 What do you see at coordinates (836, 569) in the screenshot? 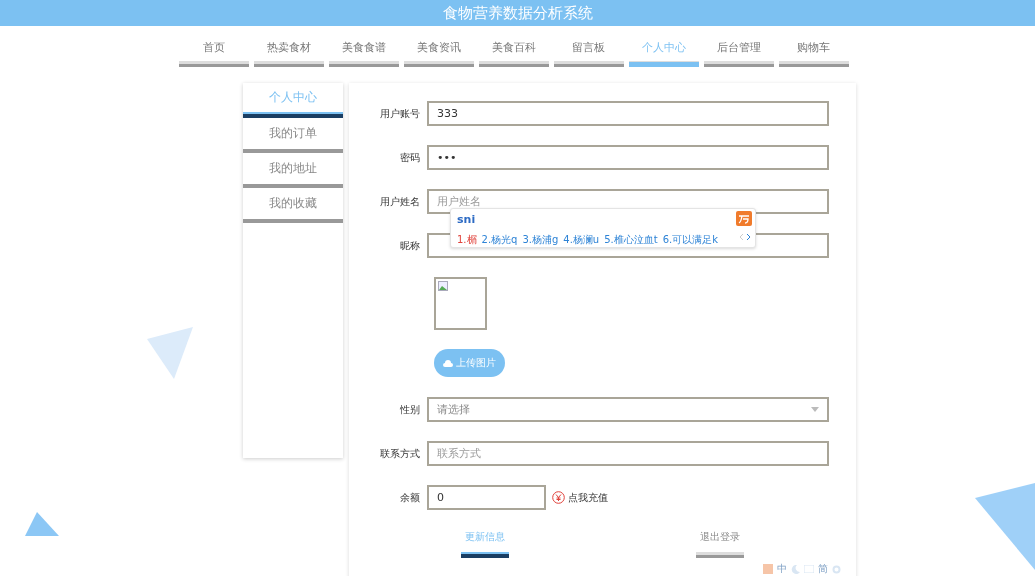
I see `settings-icon` at bounding box center [836, 569].